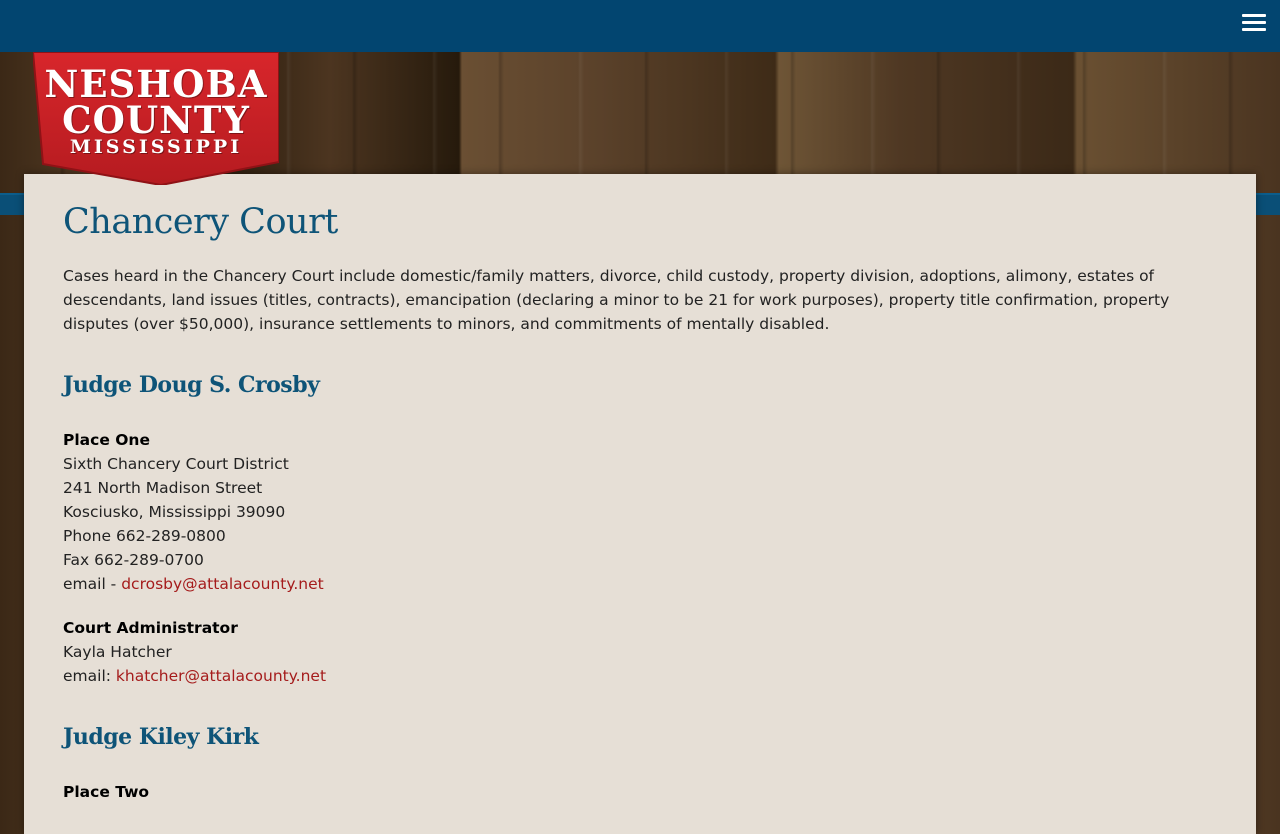 The width and height of the screenshot is (1280, 834). What do you see at coordinates (191, 385) in the screenshot?
I see `judge-one-name: Judge Doug S. Crosby` at bounding box center [191, 385].